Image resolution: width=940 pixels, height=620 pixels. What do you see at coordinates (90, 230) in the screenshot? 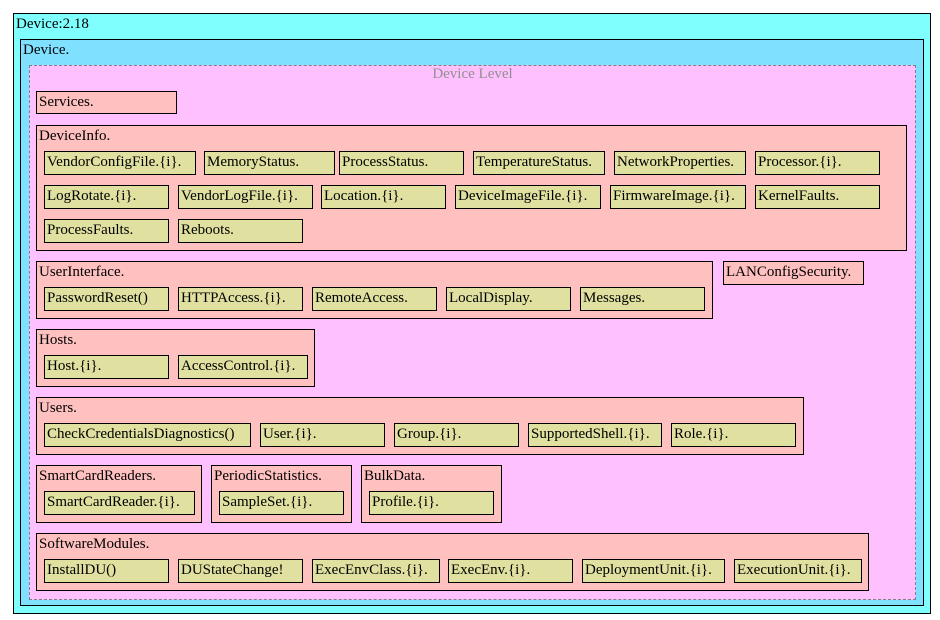
I see `leaf-label: ProcessFaults.` at bounding box center [90, 230].